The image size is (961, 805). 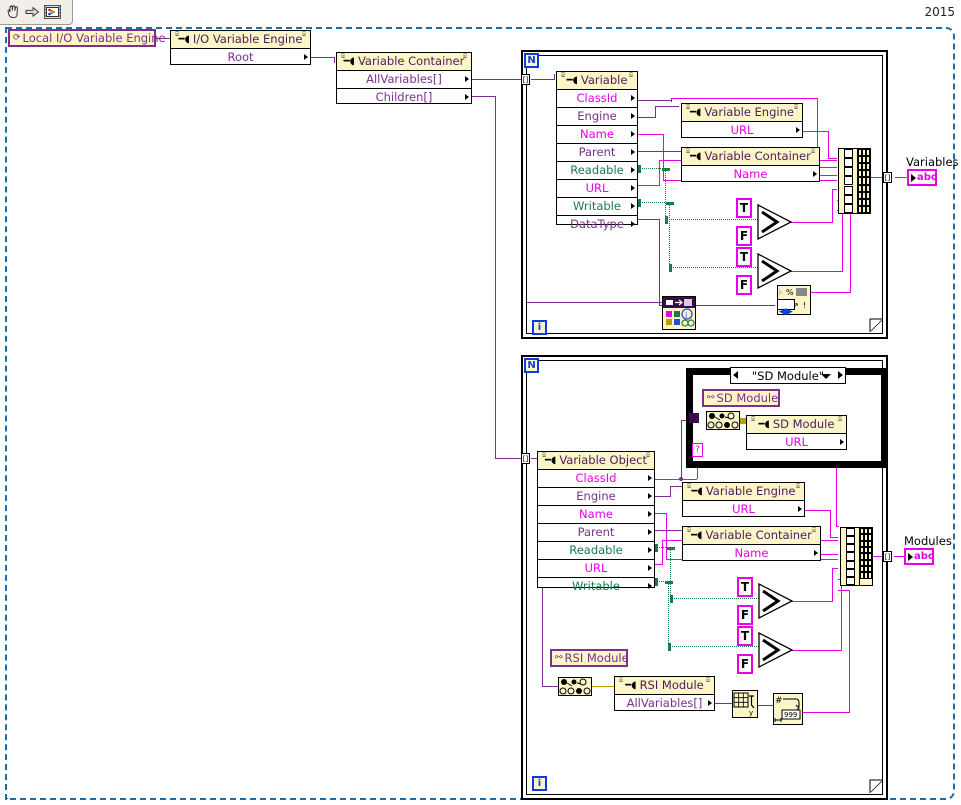 What do you see at coordinates (664, 686) in the screenshot?
I see `node-header: ⌸ ━◖ RSI Module ⌸` at bounding box center [664, 686].